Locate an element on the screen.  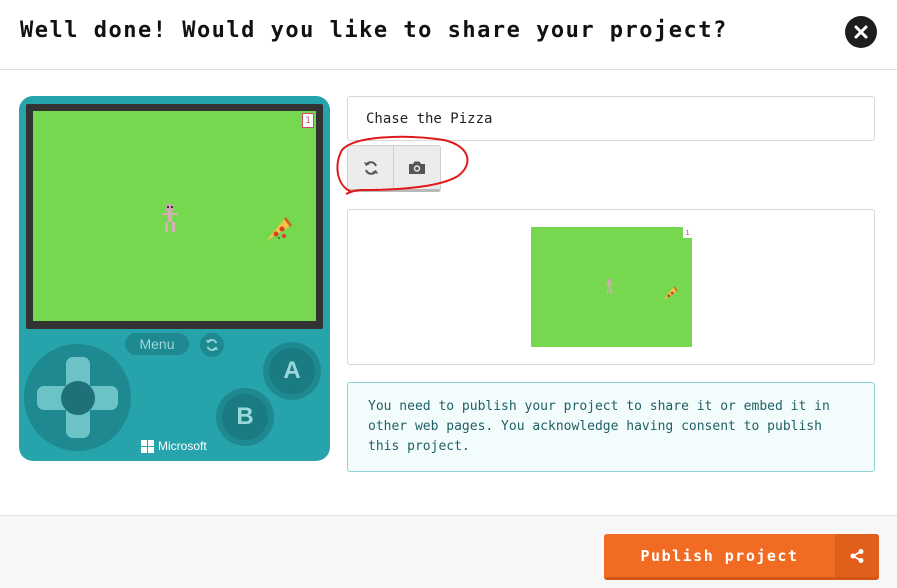
close-icon is located at coordinates (861, 32).